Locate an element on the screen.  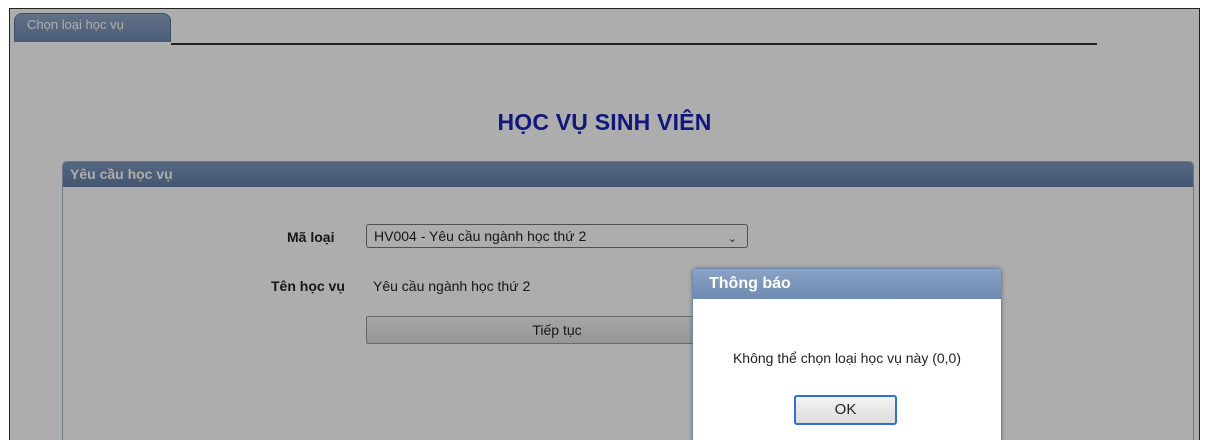
ok-button: OK is located at coordinates (845, 410).